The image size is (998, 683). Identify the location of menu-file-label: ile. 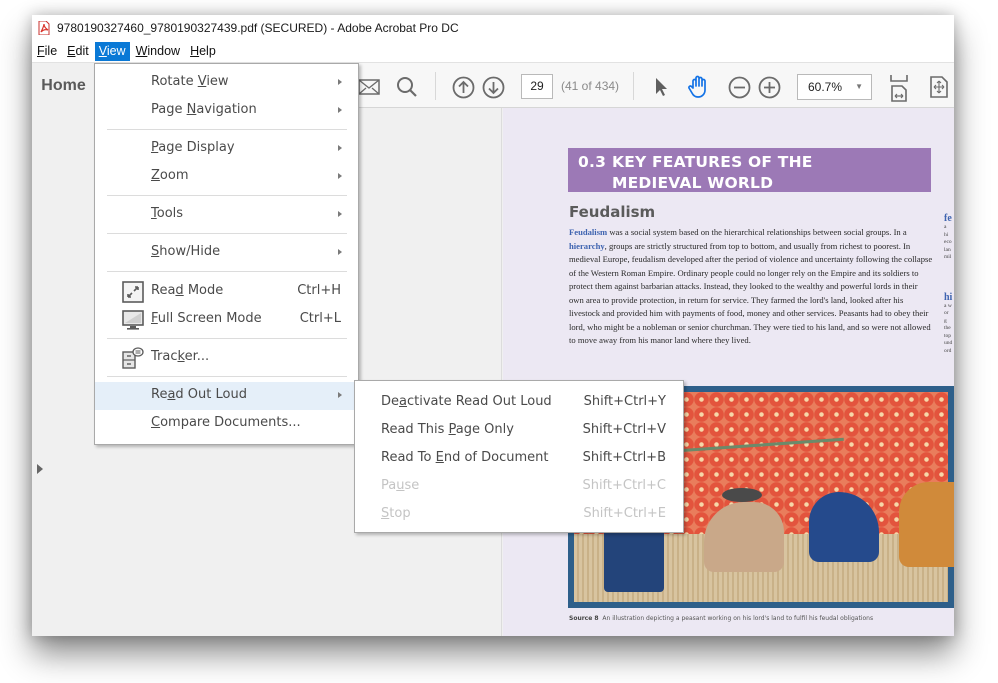
(51, 51).